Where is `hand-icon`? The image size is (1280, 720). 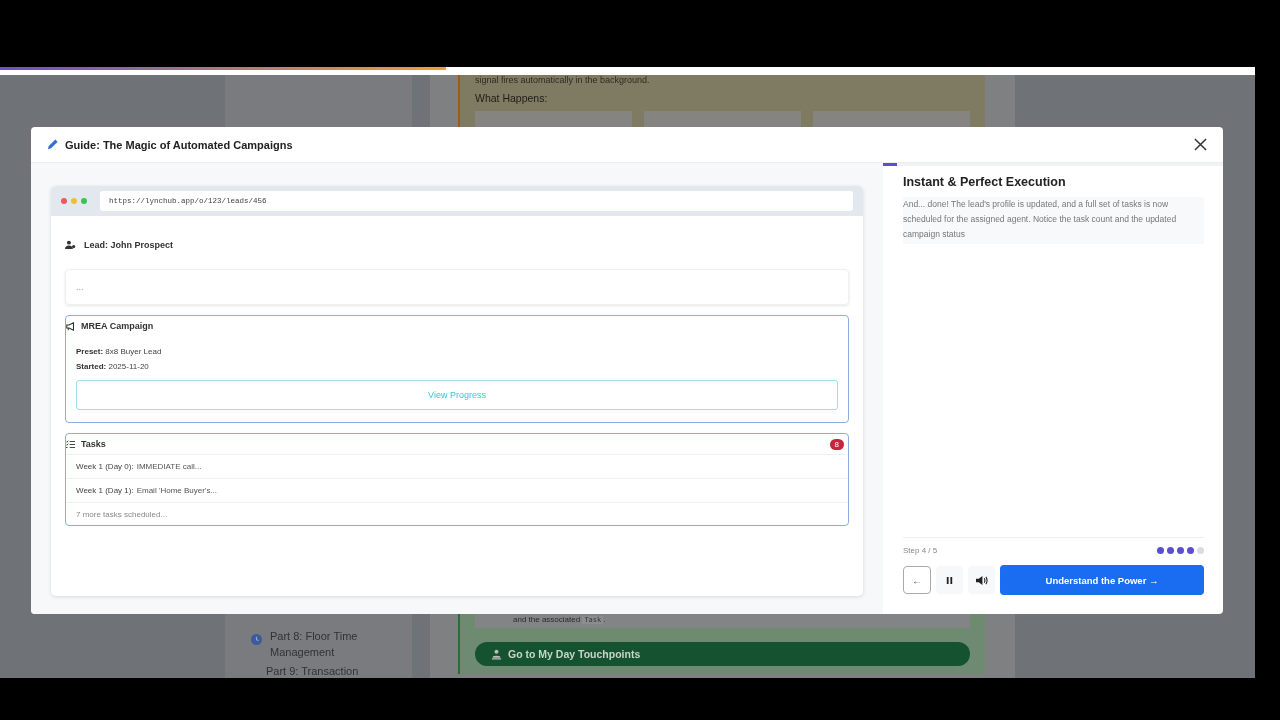 hand-icon is located at coordinates (496, 654).